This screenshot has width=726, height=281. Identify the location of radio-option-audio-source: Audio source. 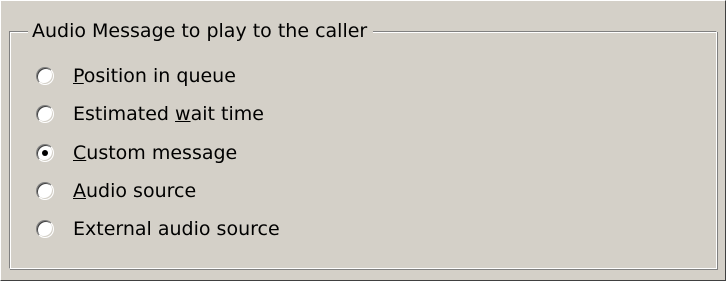
(116, 191).